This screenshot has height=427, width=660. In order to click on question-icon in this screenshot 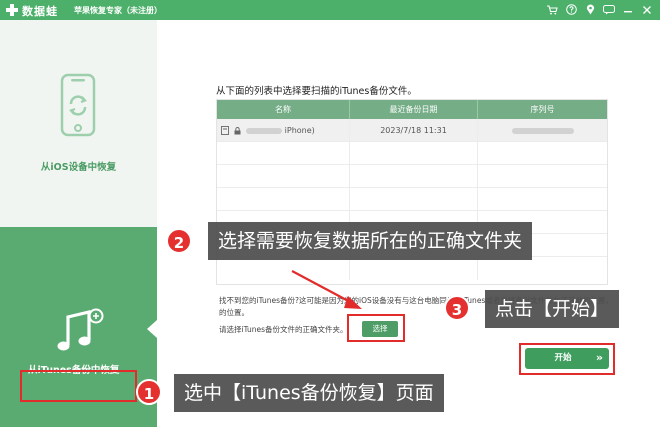, I will do `click(571, 9)`.